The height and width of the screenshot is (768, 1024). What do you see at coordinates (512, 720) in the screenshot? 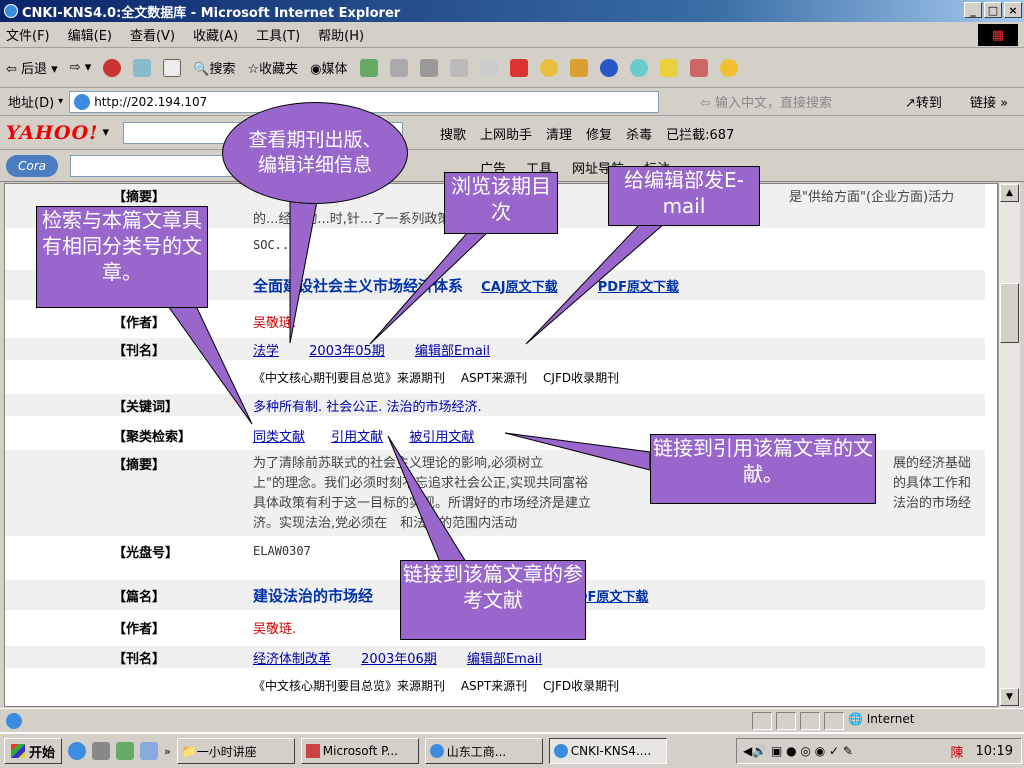
I see `status-bar: 🌐 Internet` at bounding box center [512, 720].